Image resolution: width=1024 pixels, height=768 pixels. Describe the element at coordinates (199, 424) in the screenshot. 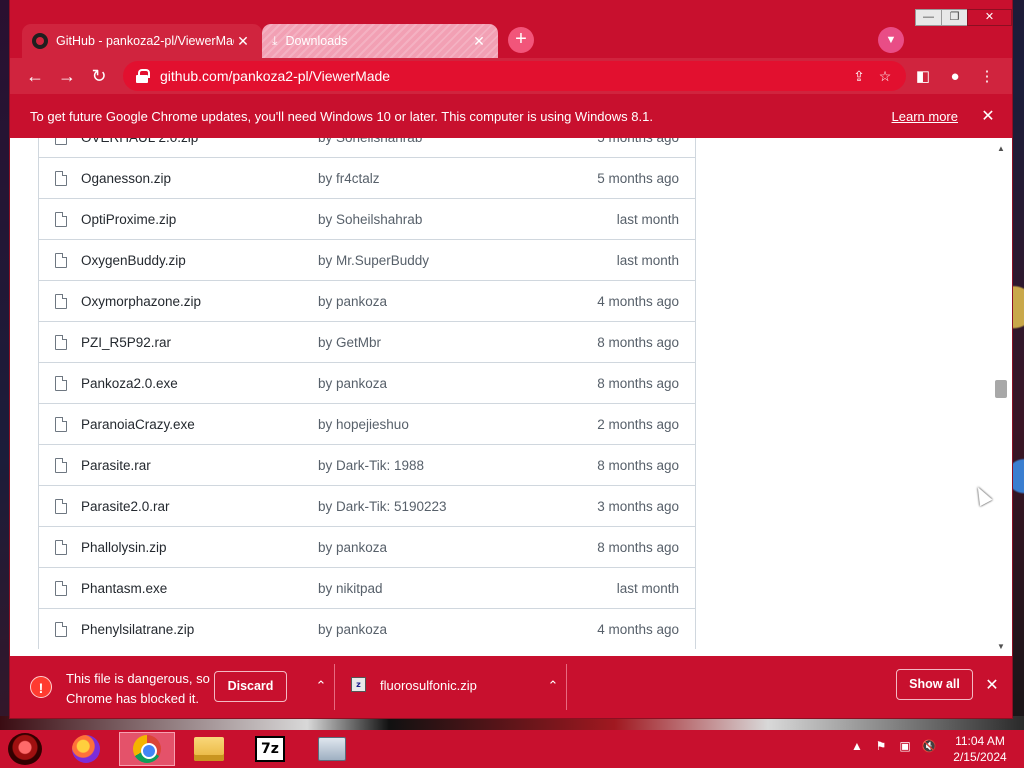

I see `file-name-link: ParanoiaCrazy.exe` at that location.